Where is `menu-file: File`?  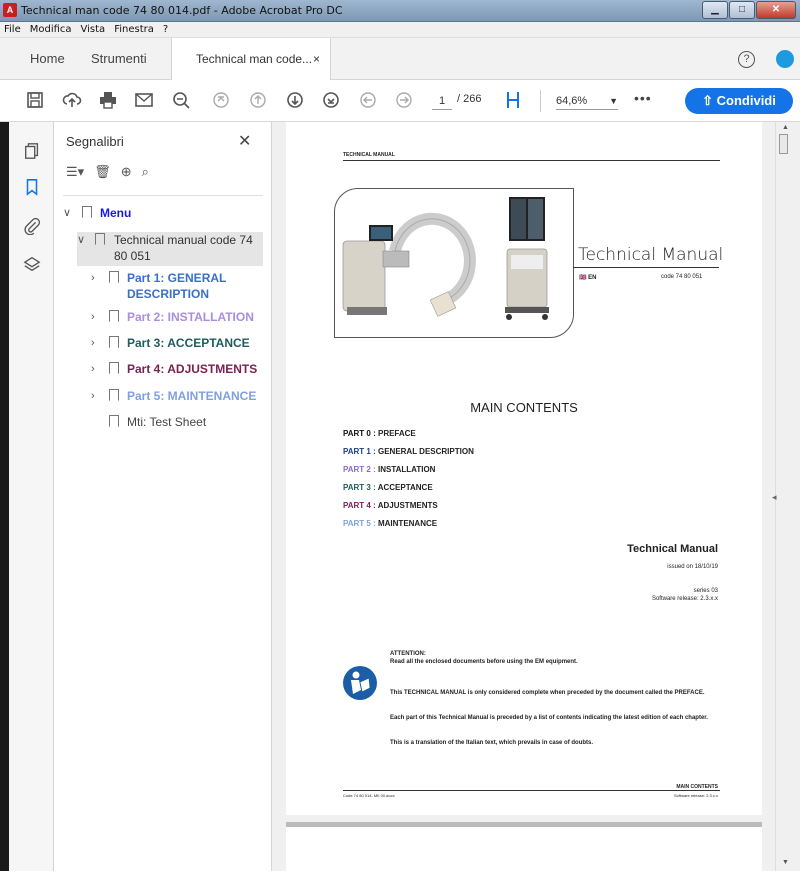
menu-file: File is located at coordinates (12, 29).